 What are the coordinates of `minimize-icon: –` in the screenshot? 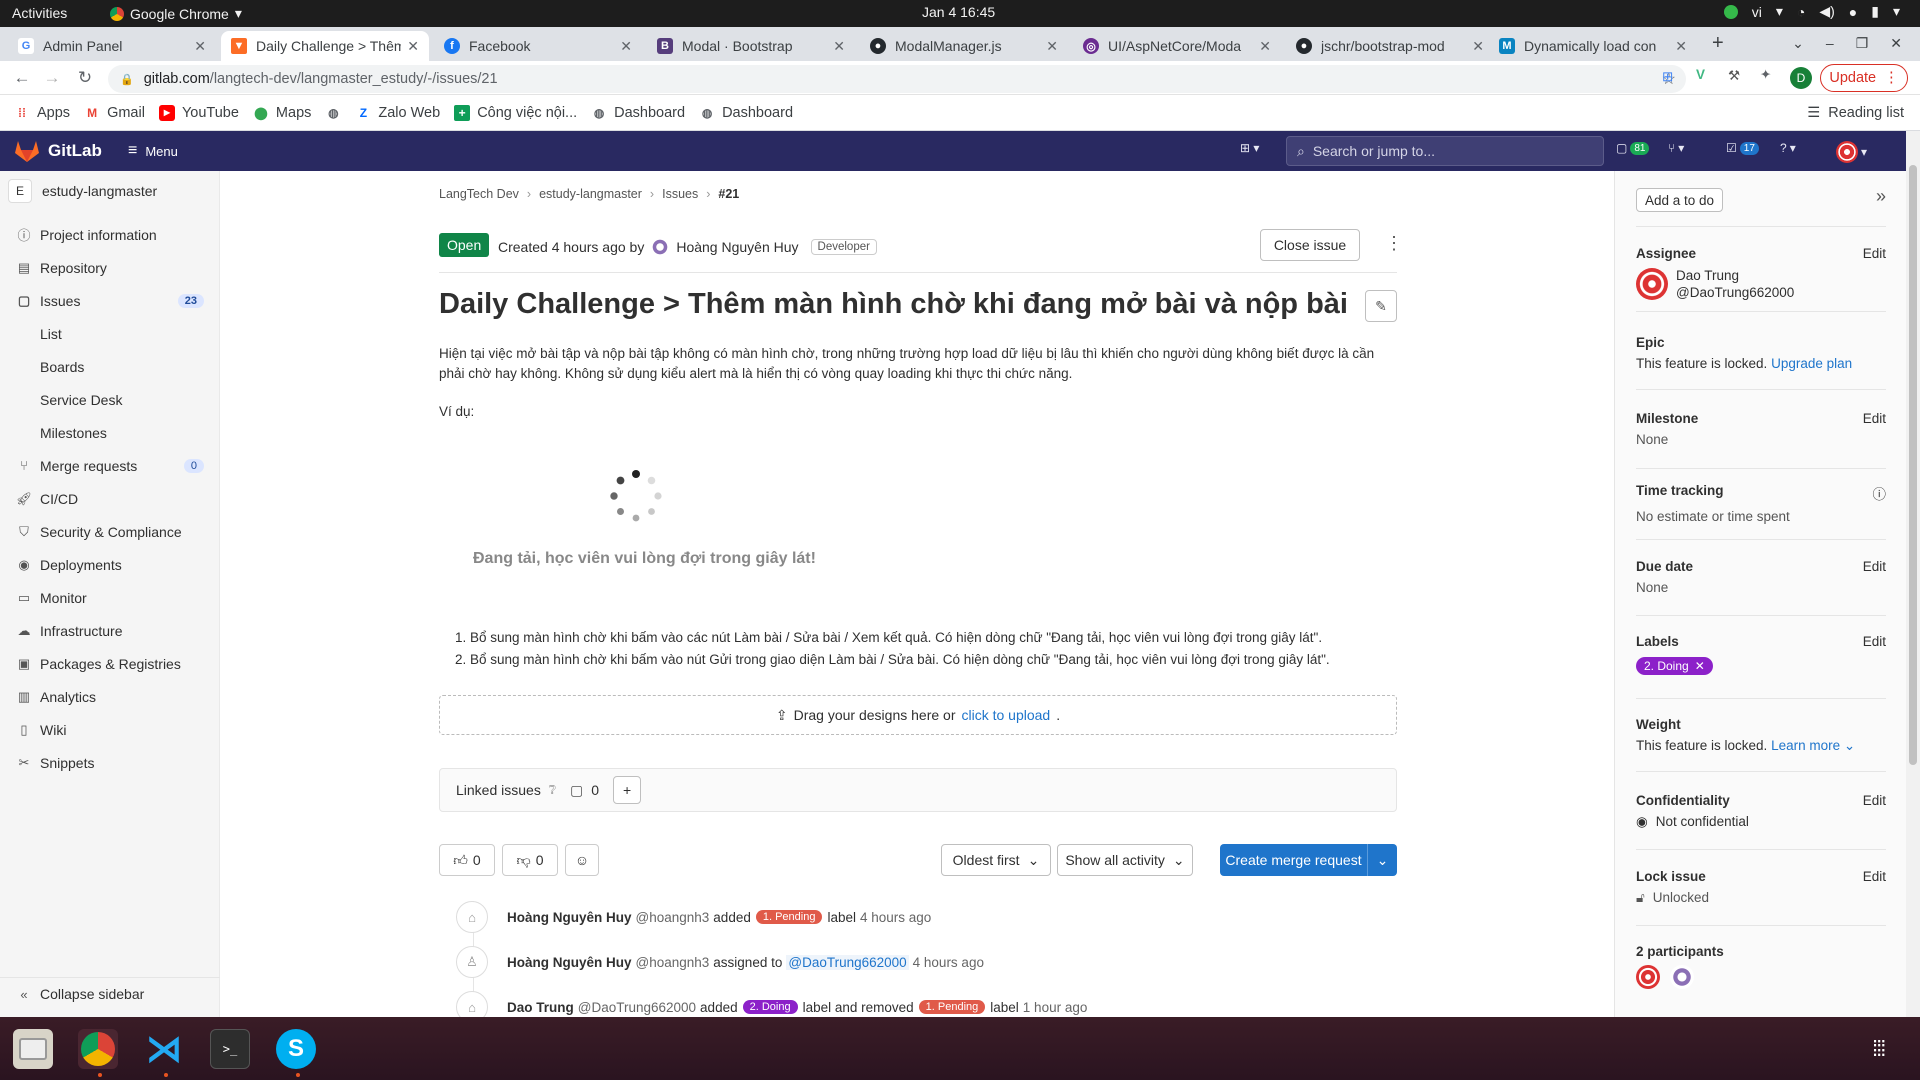 It's located at (1830, 43).